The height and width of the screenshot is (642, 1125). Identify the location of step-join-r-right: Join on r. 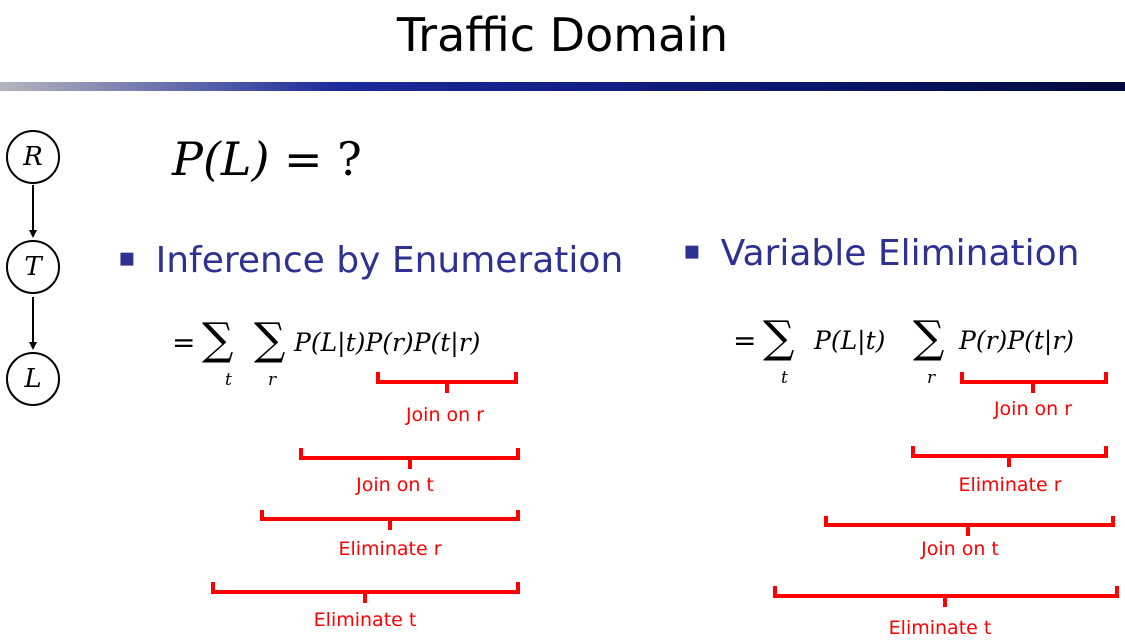
(1033, 409).